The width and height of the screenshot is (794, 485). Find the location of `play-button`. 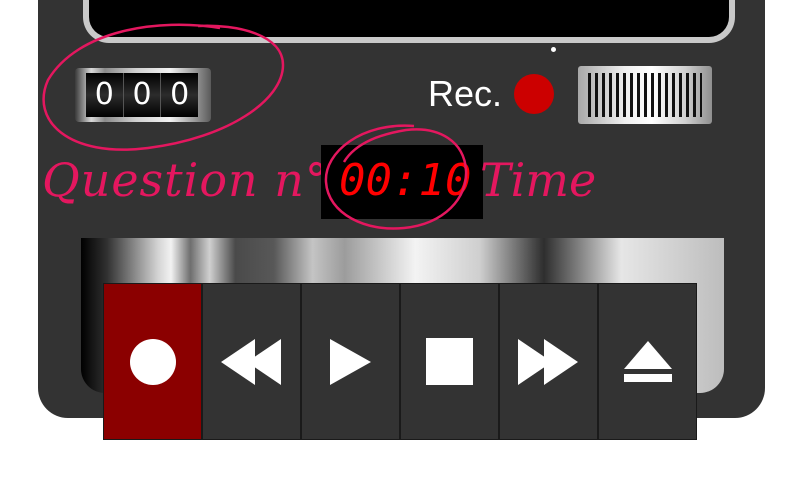

play-button is located at coordinates (350, 361).